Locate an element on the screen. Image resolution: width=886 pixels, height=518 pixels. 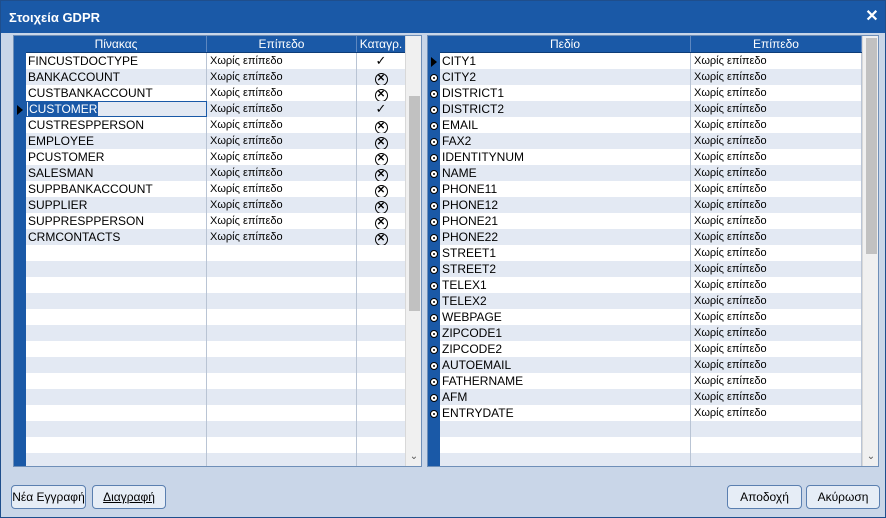
field-name-cell: AUTOEMAIL is located at coordinates (565, 365).